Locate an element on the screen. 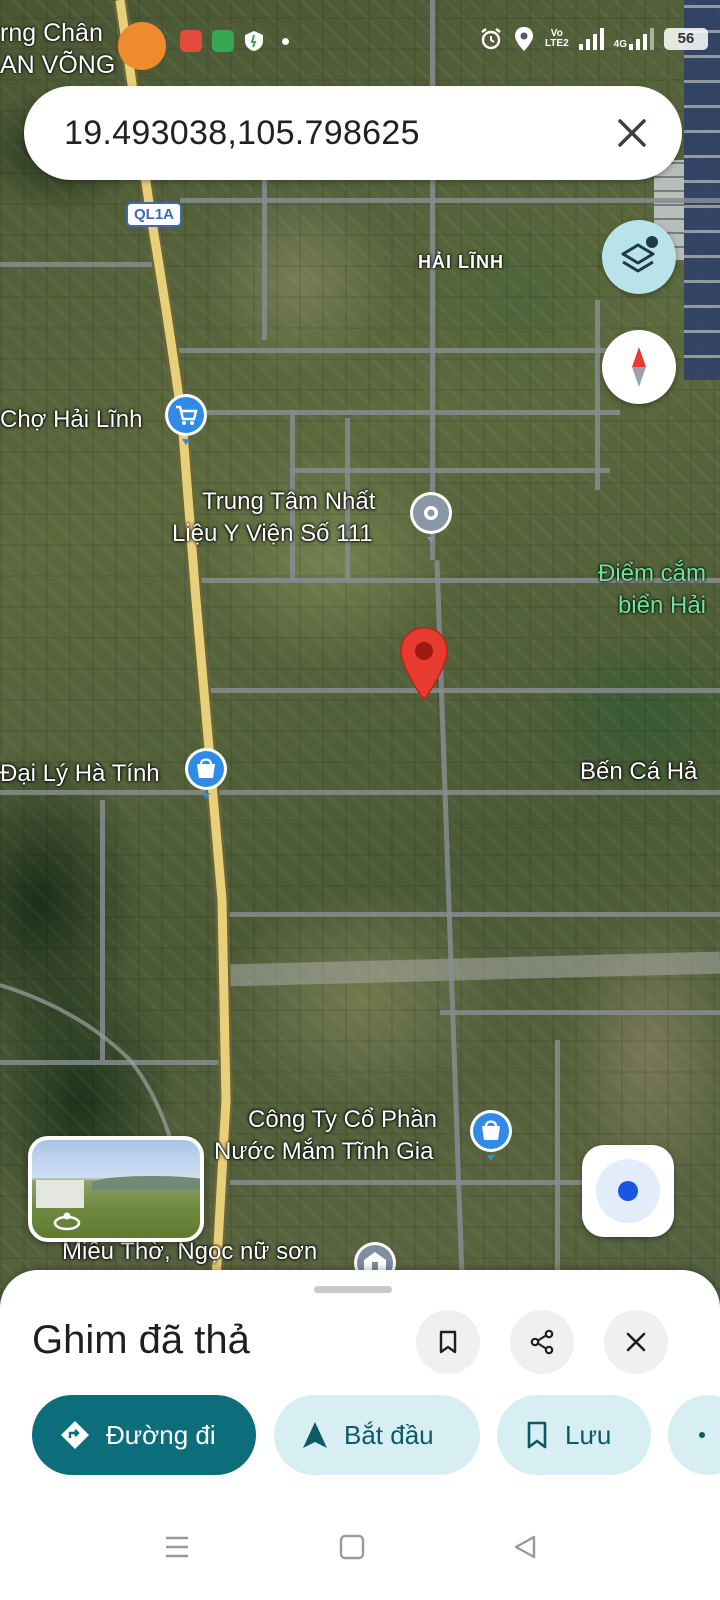 The height and width of the screenshot is (1600, 720). map-label-fragment: rng Chân is located at coordinates (51, 33).